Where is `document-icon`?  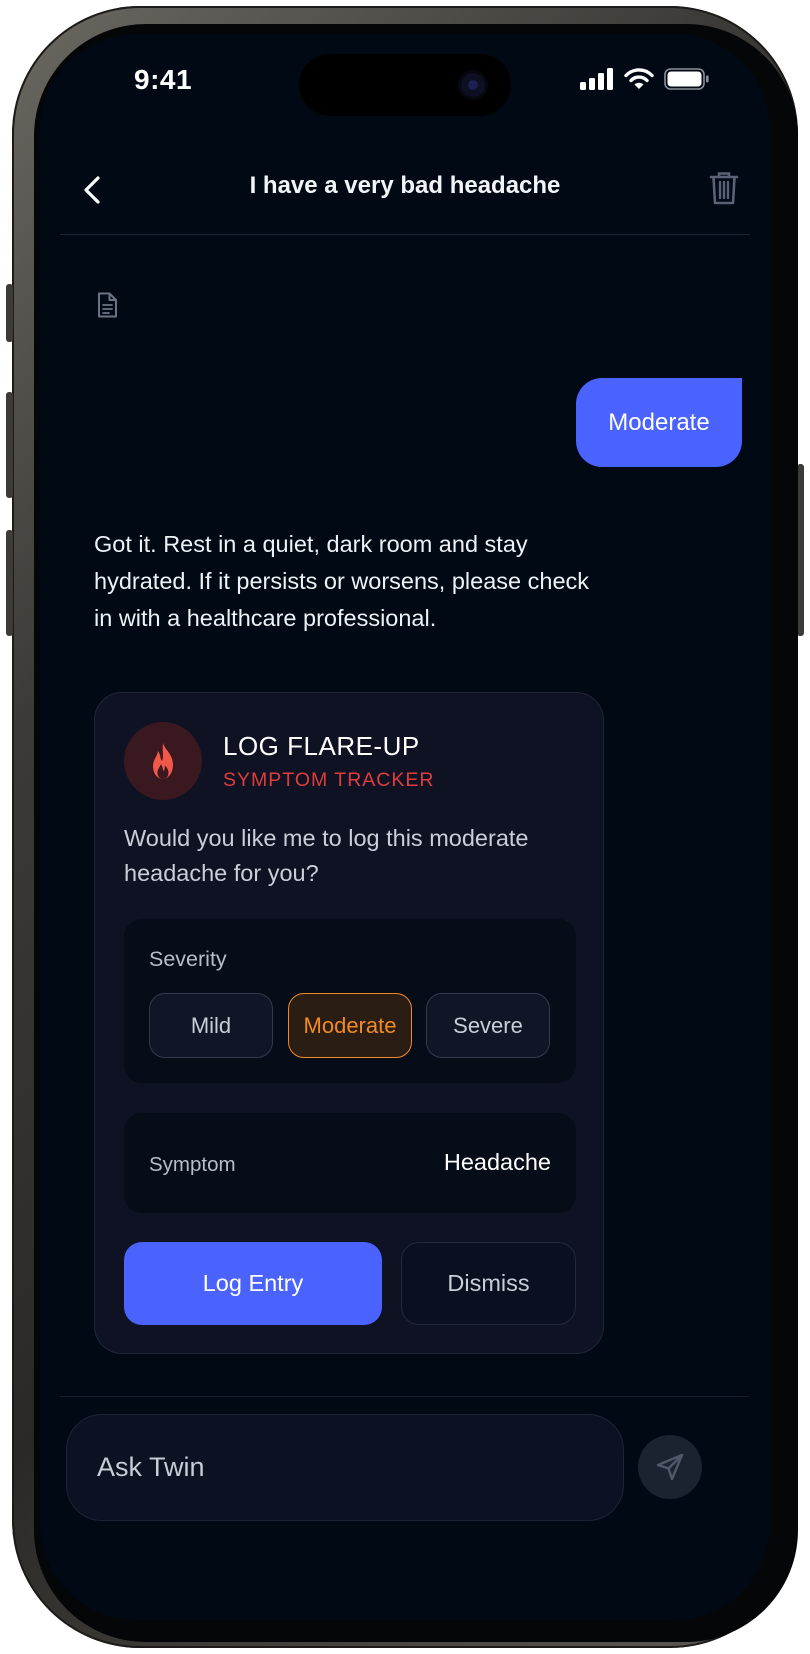 document-icon is located at coordinates (107, 307).